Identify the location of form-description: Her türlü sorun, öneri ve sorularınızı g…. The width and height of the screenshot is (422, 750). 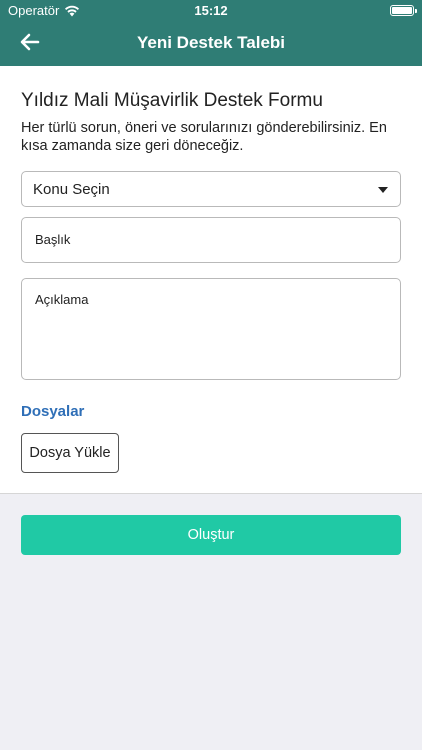
(204, 137).